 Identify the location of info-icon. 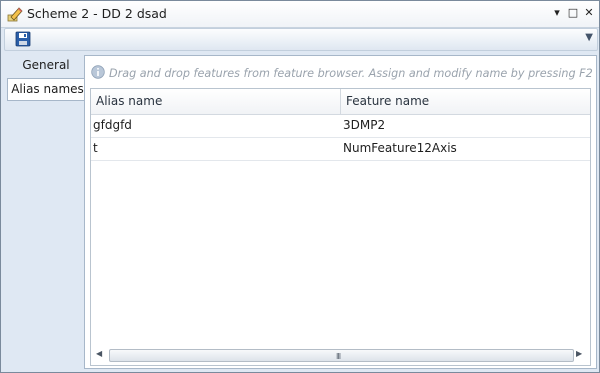
(98, 72).